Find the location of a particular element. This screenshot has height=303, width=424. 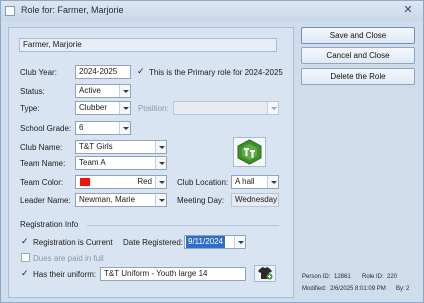

primary-role-checkbox: ✓ is located at coordinates (141, 71).